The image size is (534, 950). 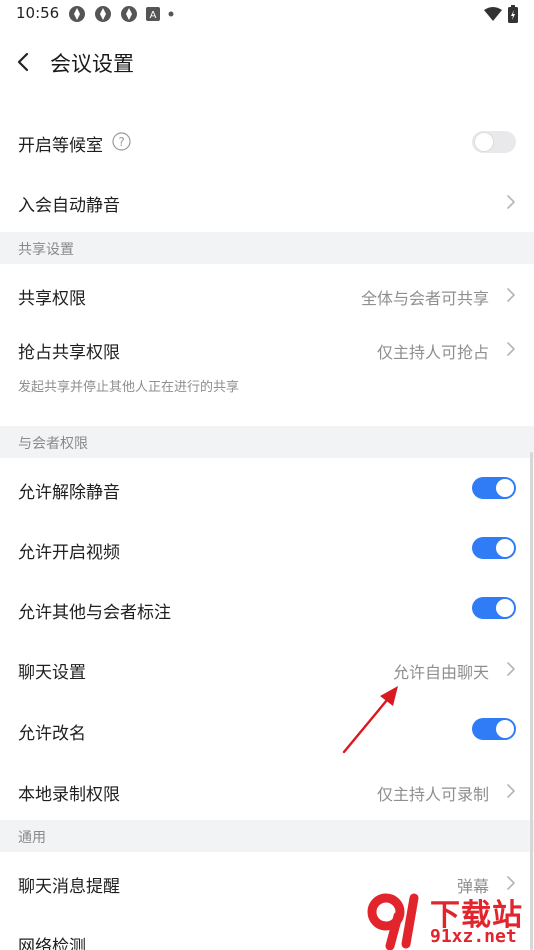 I want to click on watermark-logo-icon, so click(x=393, y=921).